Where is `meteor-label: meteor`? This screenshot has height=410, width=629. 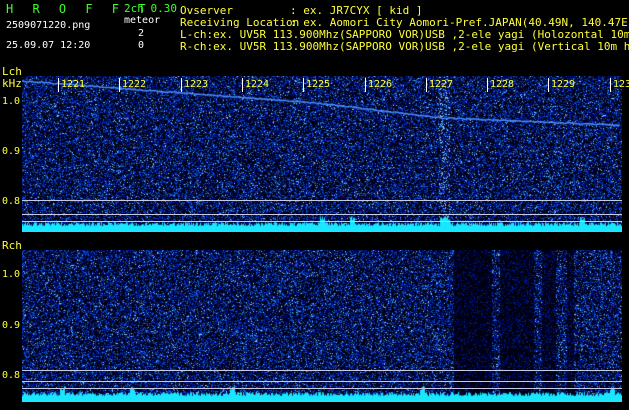 meteor-label: meteor is located at coordinates (142, 20).